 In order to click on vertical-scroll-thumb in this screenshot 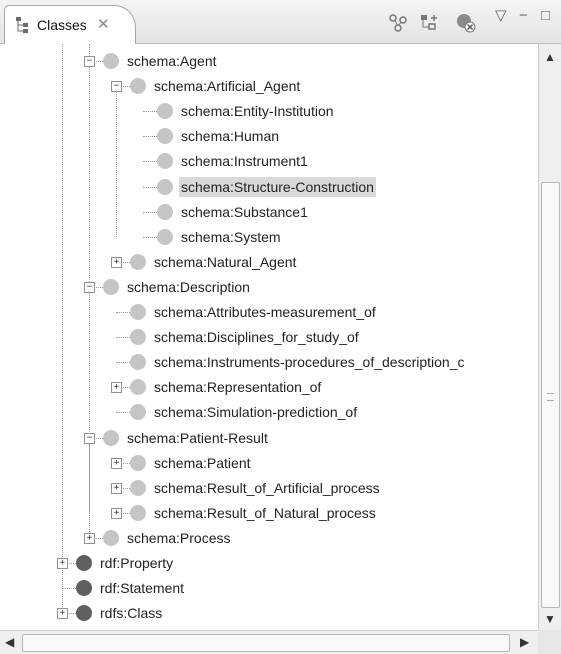, I will do `click(550, 395)`.